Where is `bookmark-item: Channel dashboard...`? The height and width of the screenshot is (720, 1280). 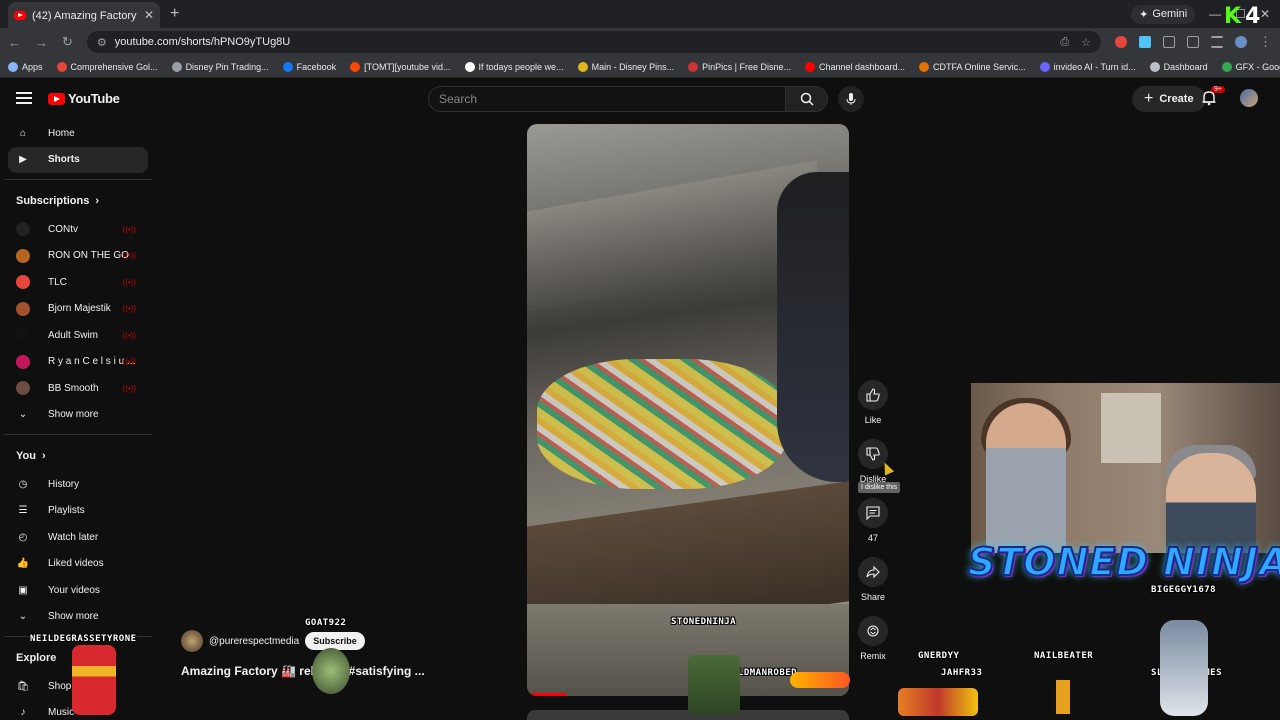 bookmark-item: Channel dashboard... is located at coordinates (854, 66).